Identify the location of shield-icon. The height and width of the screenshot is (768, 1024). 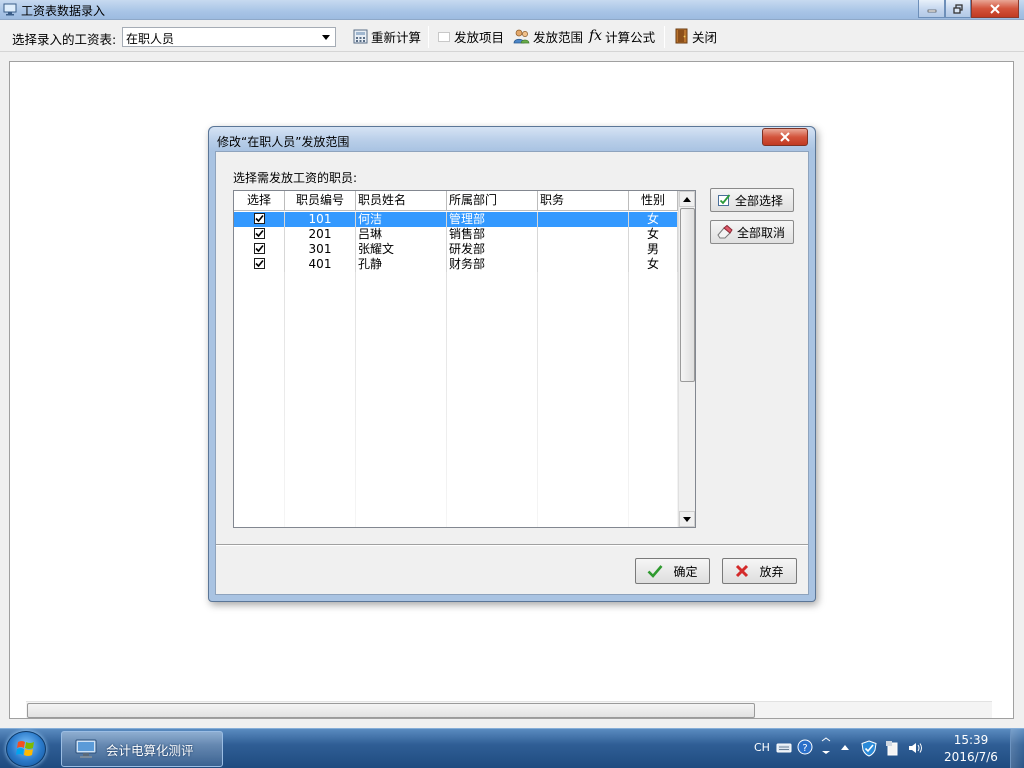
(869, 748).